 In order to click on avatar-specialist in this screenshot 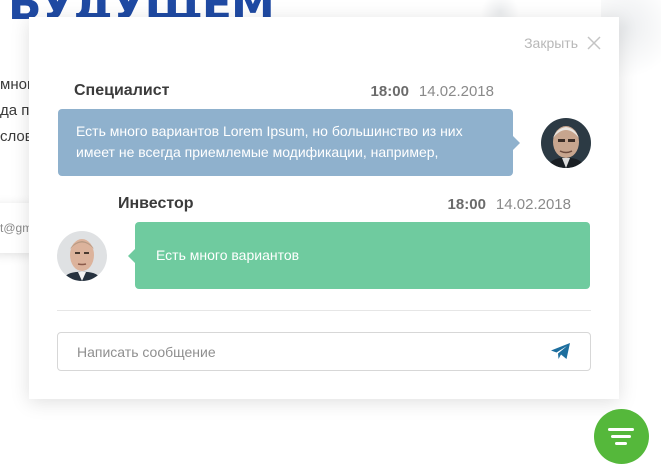, I will do `click(566, 143)`.